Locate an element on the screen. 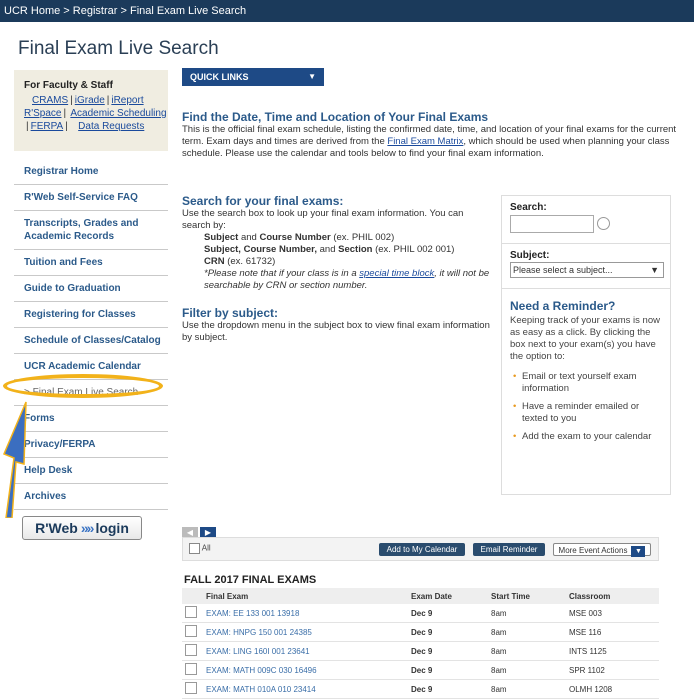  subject-select: Please select a subject... ▼ is located at coordinates (587, 270).